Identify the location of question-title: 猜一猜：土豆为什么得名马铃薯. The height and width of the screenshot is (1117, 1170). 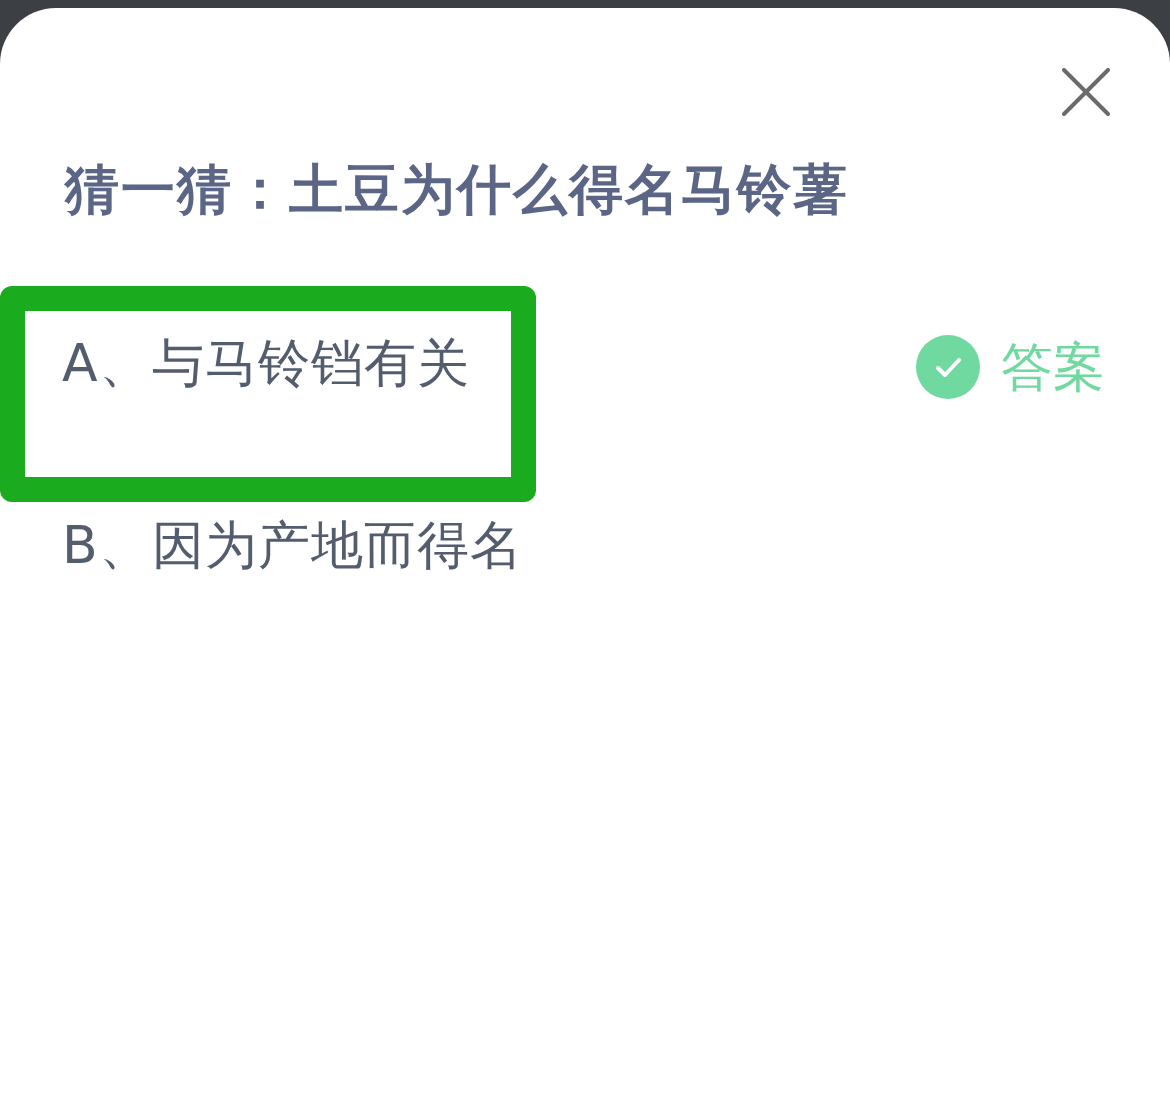
(456, 189).